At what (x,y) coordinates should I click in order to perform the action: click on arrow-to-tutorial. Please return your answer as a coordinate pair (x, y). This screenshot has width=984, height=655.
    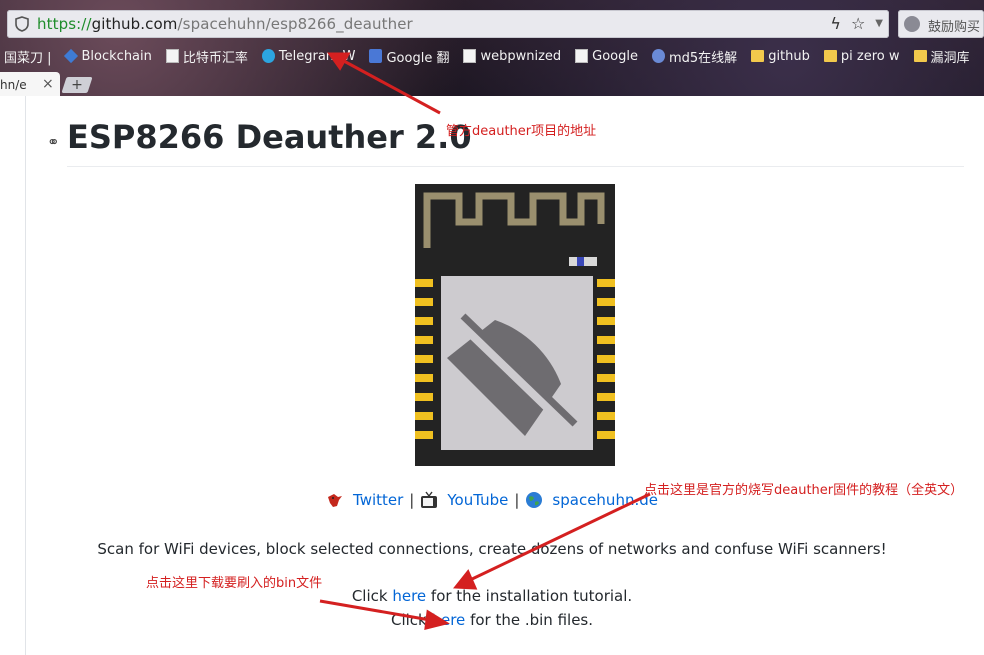
    Looking at the image, I should click on (560, 537).